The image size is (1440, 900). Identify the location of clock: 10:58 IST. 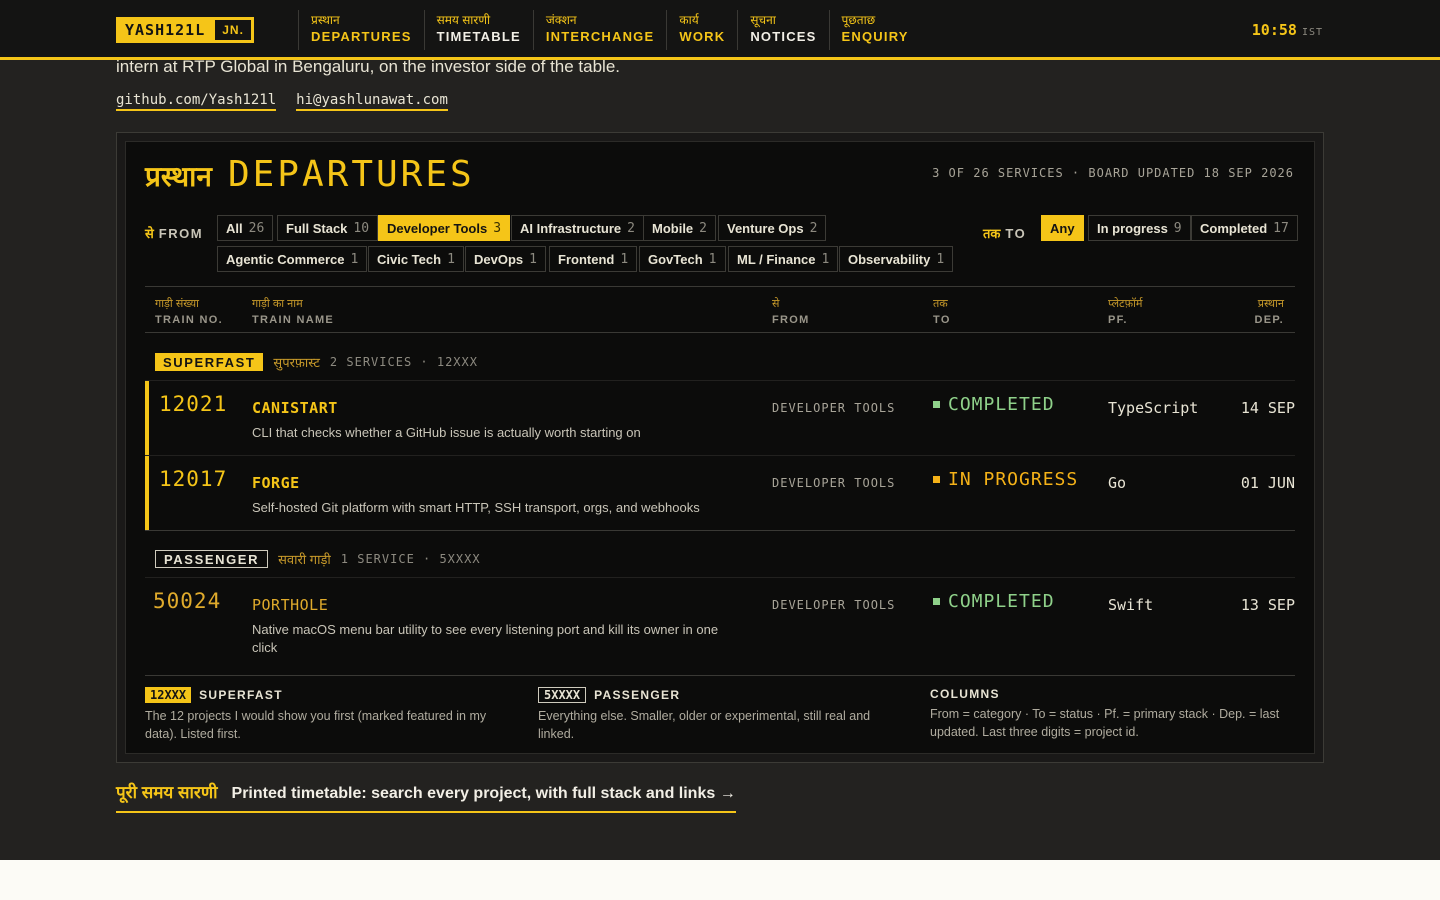
(1287, 30).